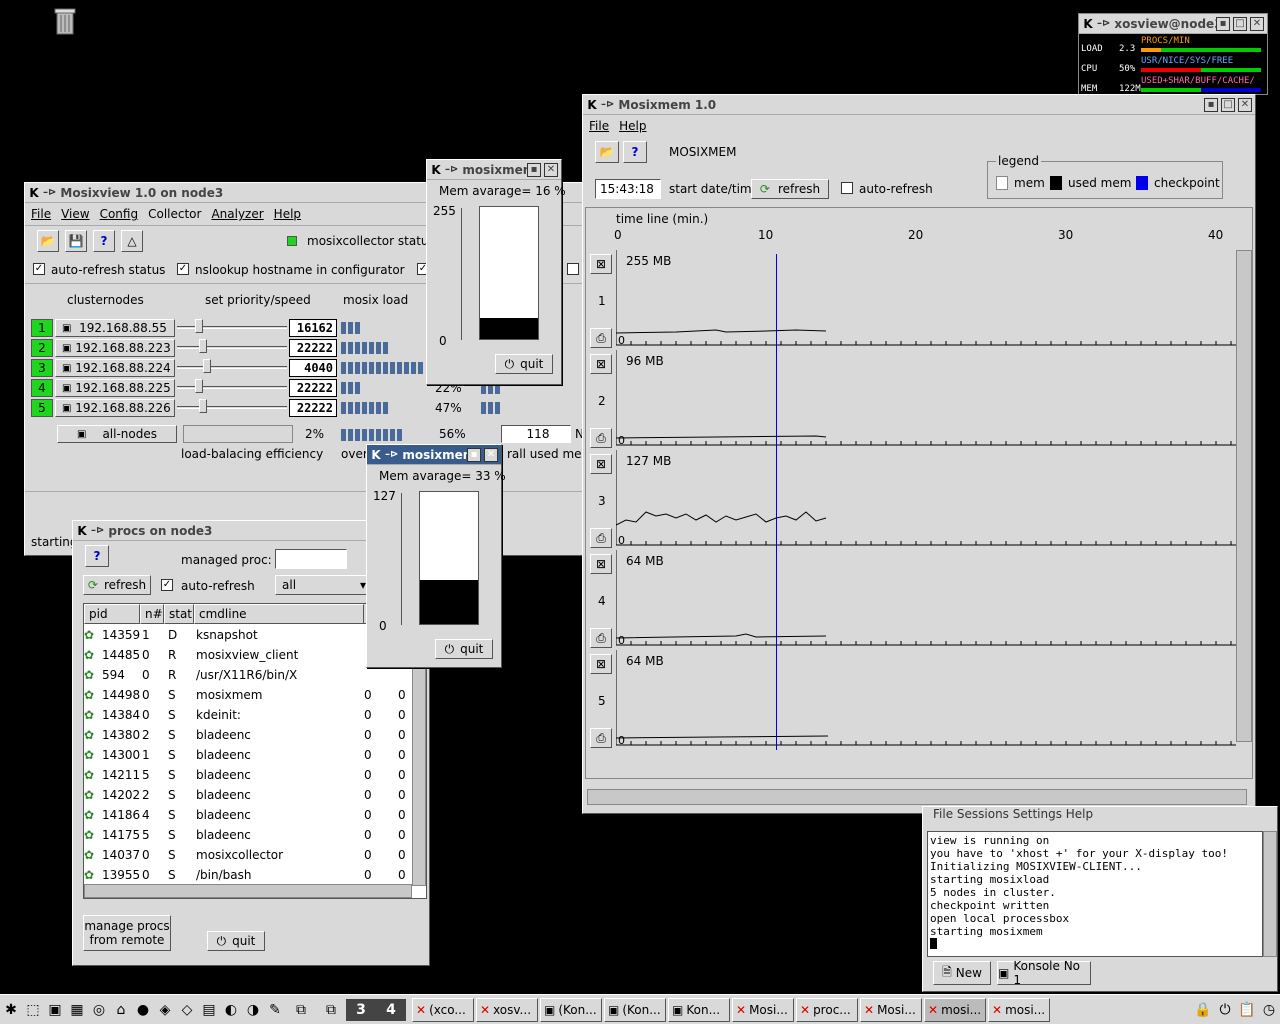 The image size is (1280, 1024). What do you see at coordinates (115, 408) in the screenshot?
I see `node-button: ▣ 192.168.88.226` at bounding box center [115, 408].